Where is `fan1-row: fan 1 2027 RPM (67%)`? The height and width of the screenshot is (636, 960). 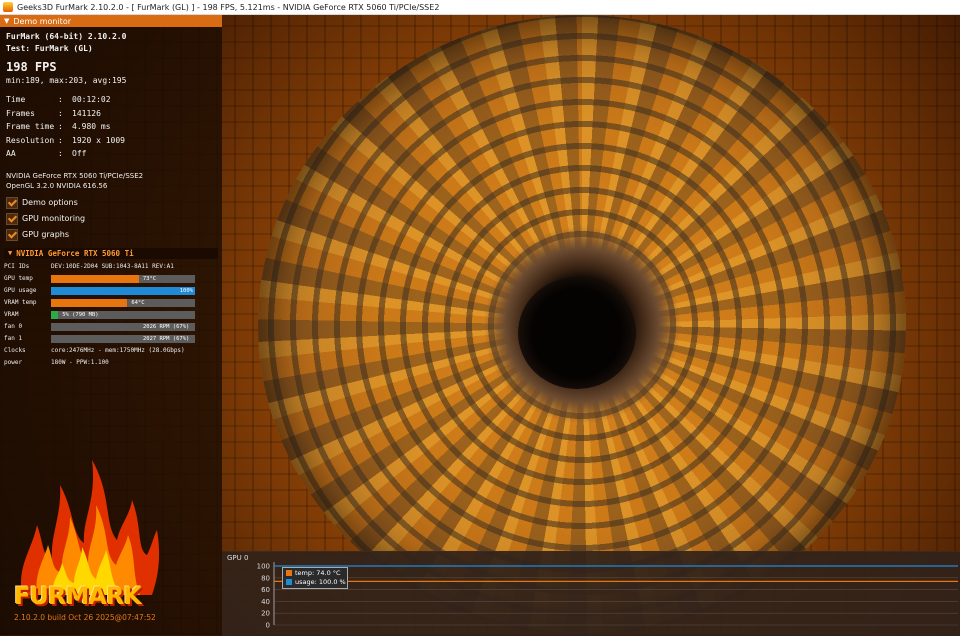 fan1-row: fan 1 2027 RPM (67%) is located at coordinates (111, 339).